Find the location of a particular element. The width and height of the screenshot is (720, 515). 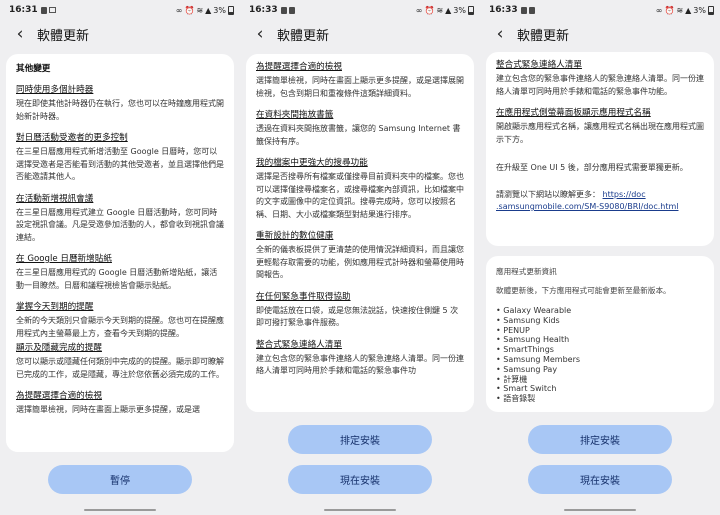

feature-title: 在資料夾間拖放書籤 is located at coordinates (295, 115).